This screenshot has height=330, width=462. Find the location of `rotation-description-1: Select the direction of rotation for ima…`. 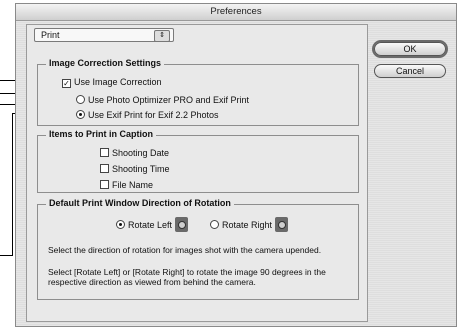

rotation-description-1: Select the direction of rotation for ima… is located at coordinates (185, 250).